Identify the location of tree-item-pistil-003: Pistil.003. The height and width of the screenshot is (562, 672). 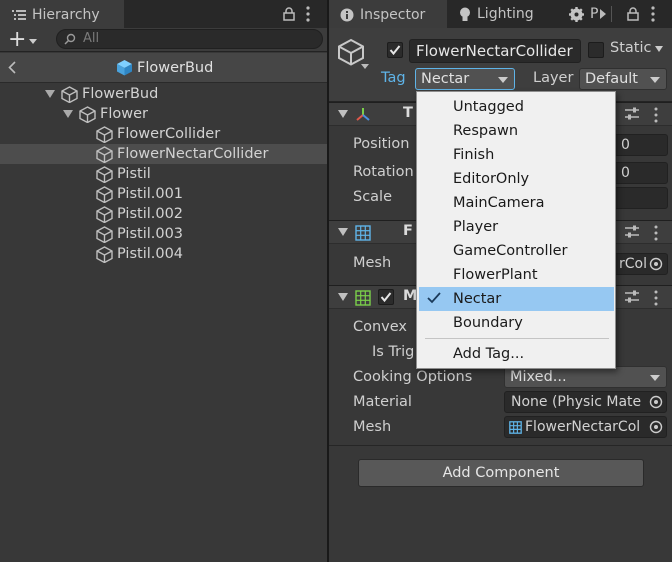
(163, 234).